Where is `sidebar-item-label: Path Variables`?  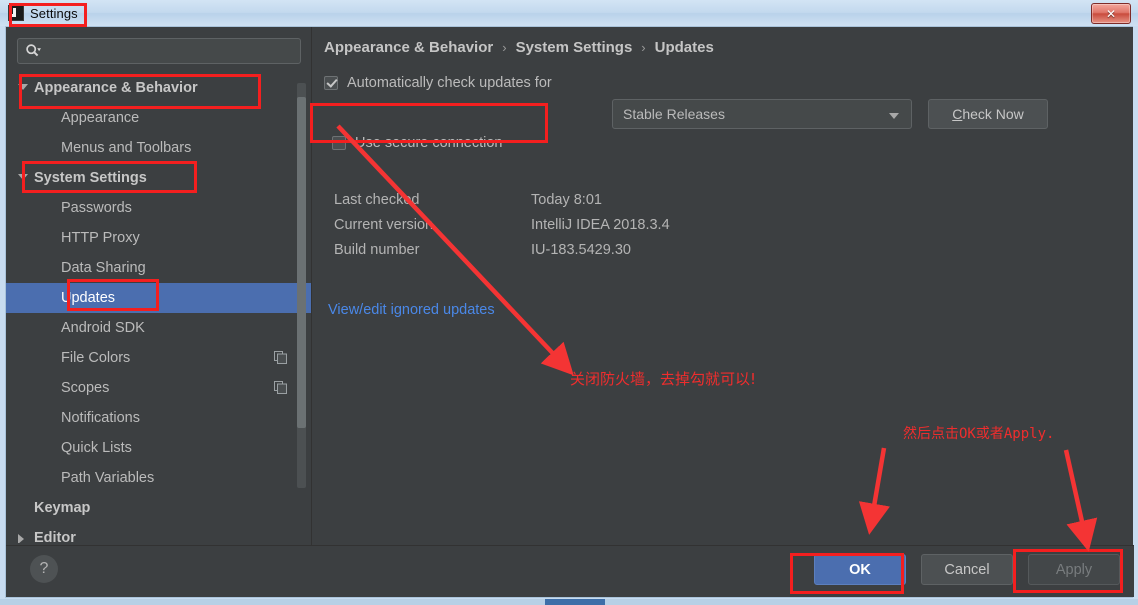 sidebar-item-label: Path Variables is located at coordinates (108, 478).